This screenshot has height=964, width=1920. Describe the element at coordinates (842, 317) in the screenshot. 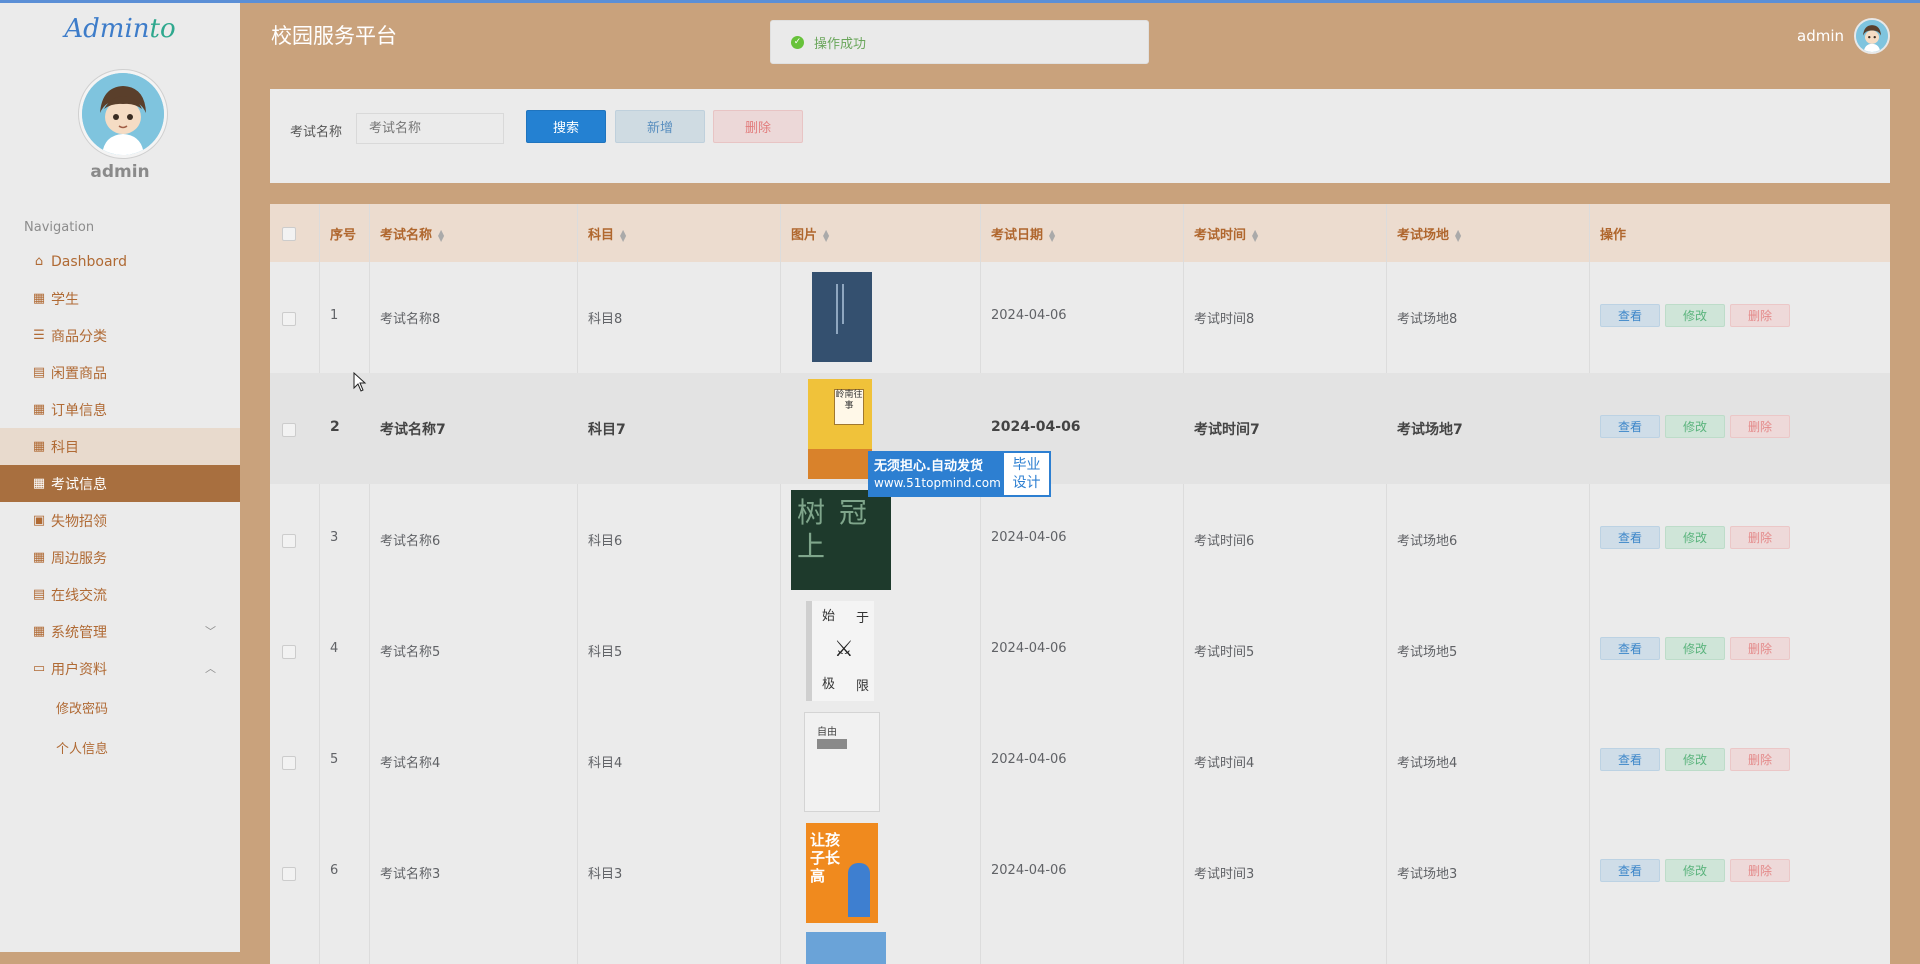

I see `exam-image` at that location.